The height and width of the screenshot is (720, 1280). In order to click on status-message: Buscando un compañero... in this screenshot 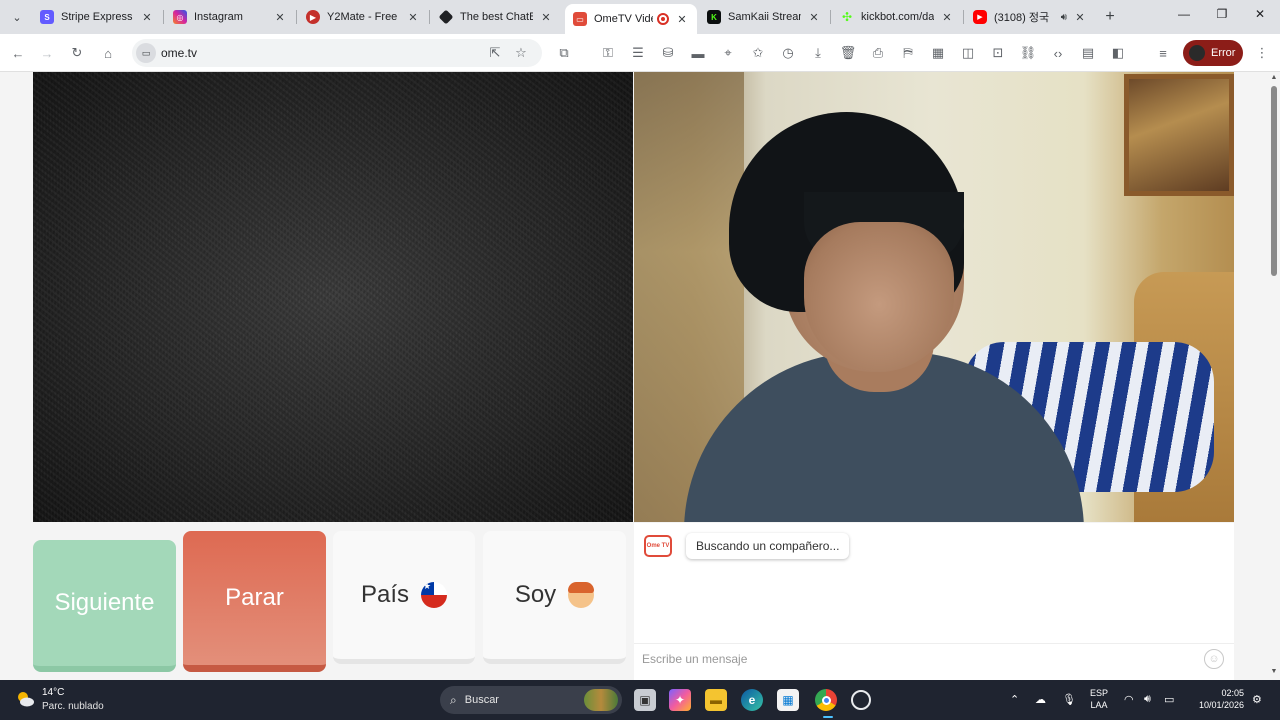, I will do `click(768, 546)`.